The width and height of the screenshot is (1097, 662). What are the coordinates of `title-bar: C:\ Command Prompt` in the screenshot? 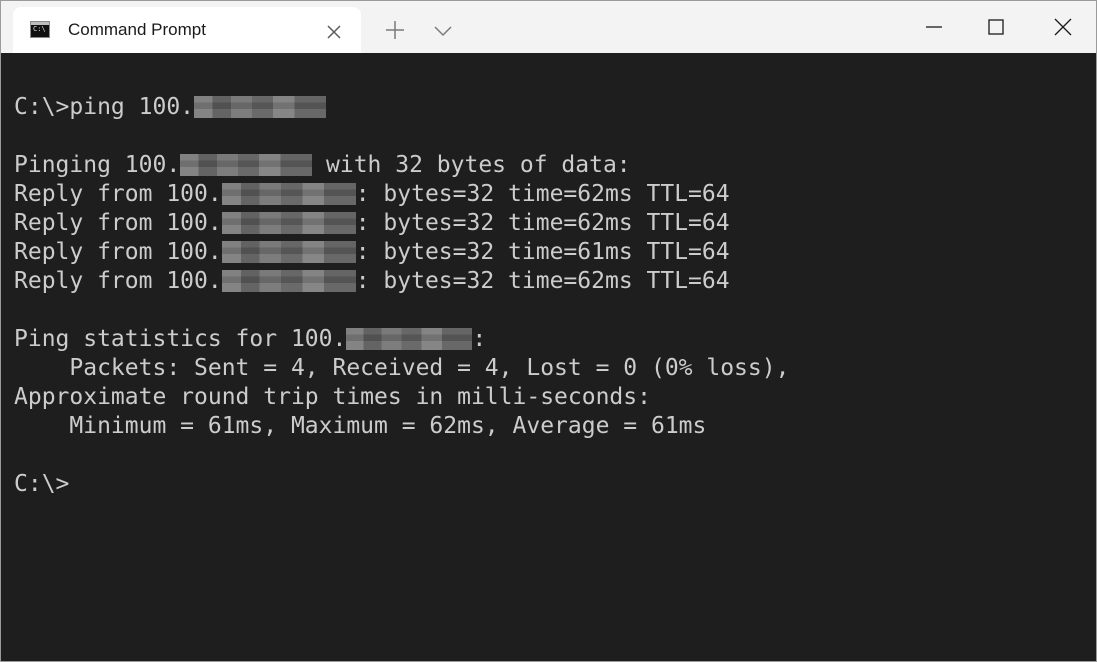 It's located at (548, 27).